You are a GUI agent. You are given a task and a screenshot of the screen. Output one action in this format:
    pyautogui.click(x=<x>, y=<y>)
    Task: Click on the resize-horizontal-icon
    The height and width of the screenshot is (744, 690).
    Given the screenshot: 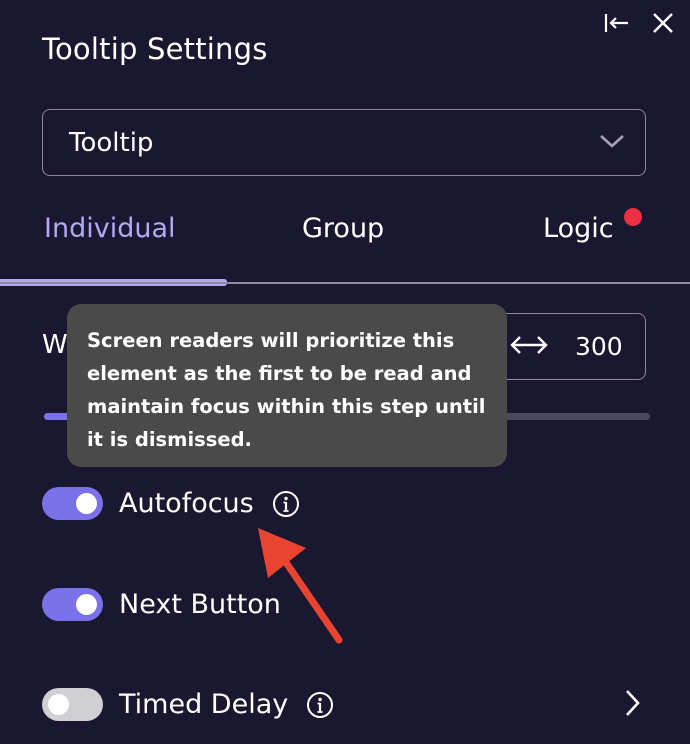 What is the action you would take?
    pyautogui.click(x=529, y=347)
    